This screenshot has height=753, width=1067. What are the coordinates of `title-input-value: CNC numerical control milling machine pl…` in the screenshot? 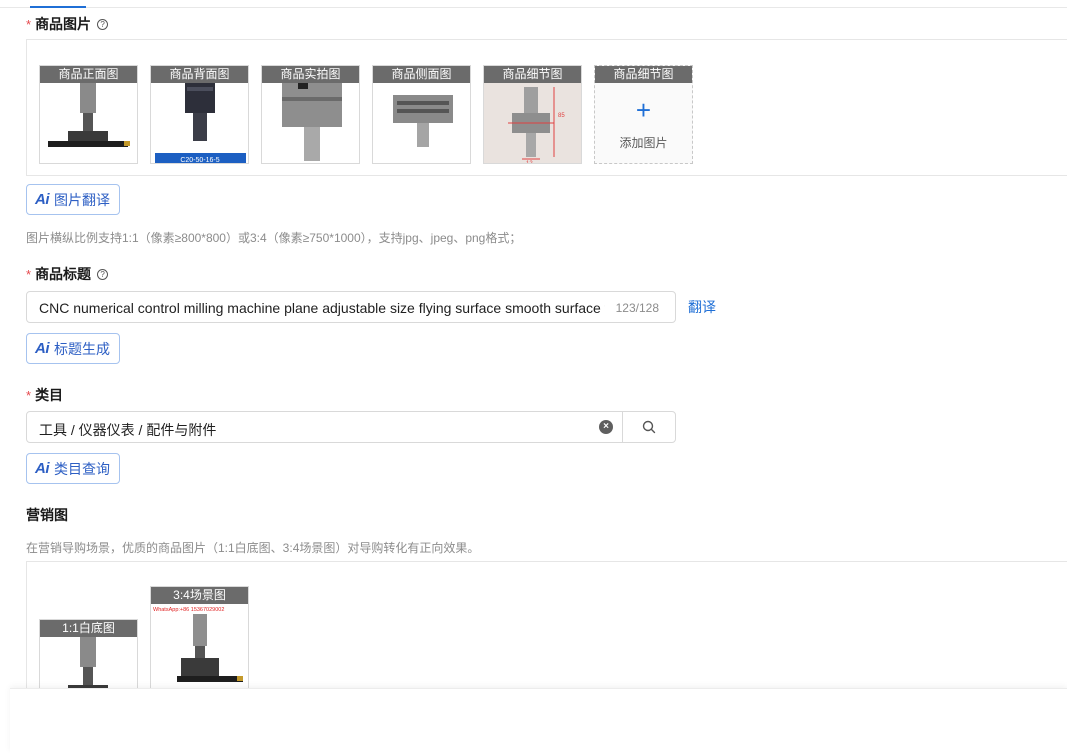 It's located at (322, 308).